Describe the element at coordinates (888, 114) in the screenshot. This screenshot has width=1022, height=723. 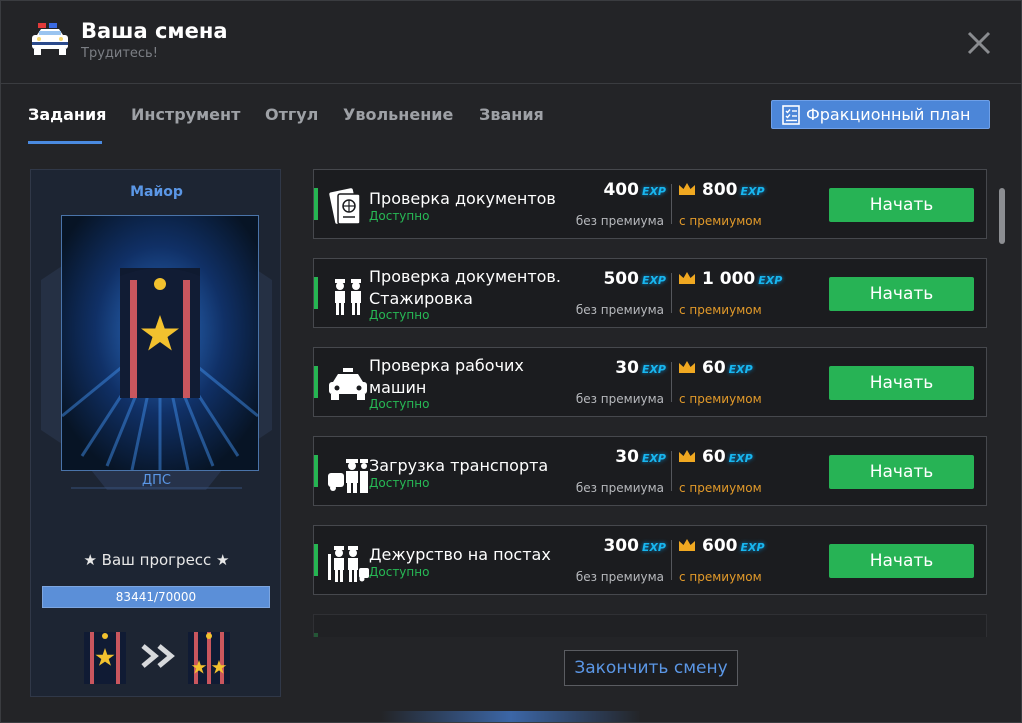
I see `faction-plan-label: Фракционный план` at that location.